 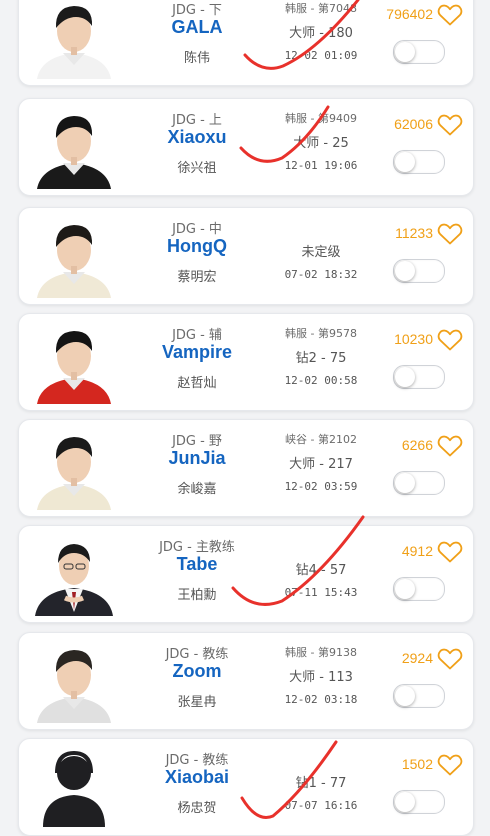 I want to click on rank-tier: 未定级, so click(x=321, y=252).